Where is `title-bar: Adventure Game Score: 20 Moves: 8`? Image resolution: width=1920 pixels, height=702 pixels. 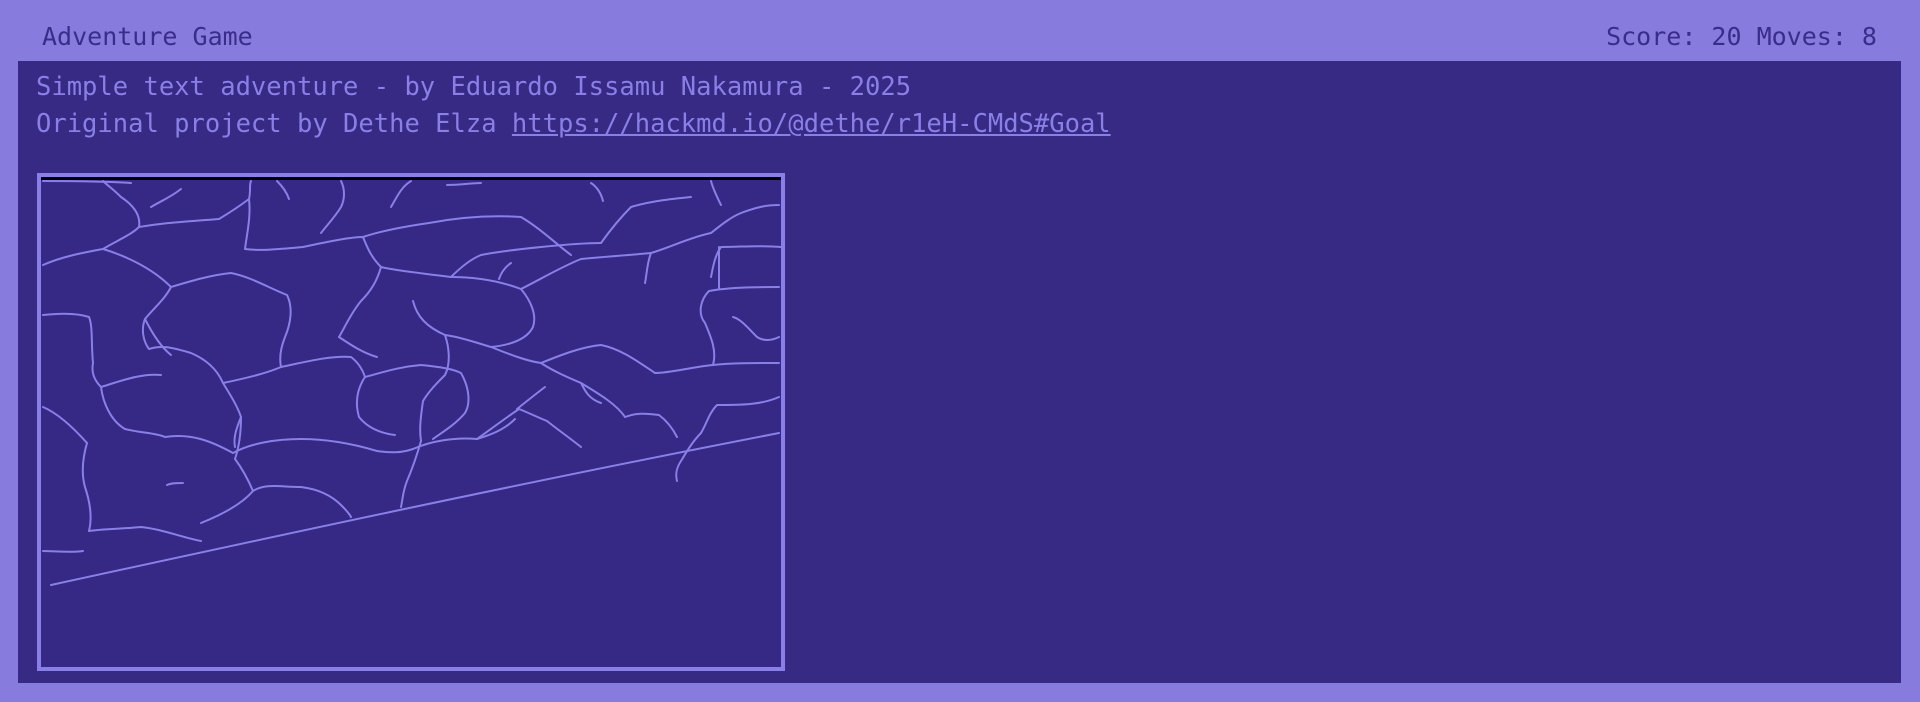 title-bar: Adventure Game Score: 20 Moves: 8 is located at coordinates (960, 30).